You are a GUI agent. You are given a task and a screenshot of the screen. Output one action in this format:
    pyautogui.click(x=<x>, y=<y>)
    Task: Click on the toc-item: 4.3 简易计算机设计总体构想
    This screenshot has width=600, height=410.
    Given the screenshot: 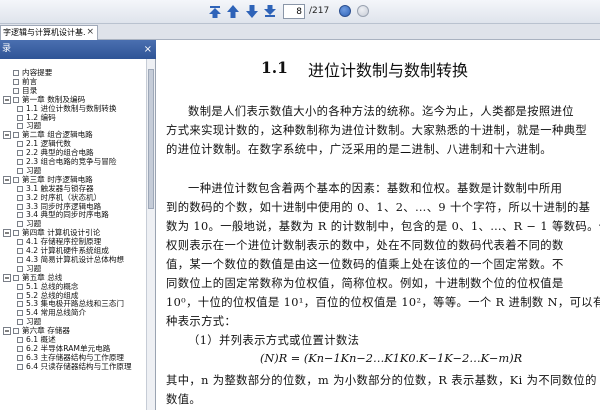 What is the action you would take?
    pyautogui.click(x=73, y=259)
    